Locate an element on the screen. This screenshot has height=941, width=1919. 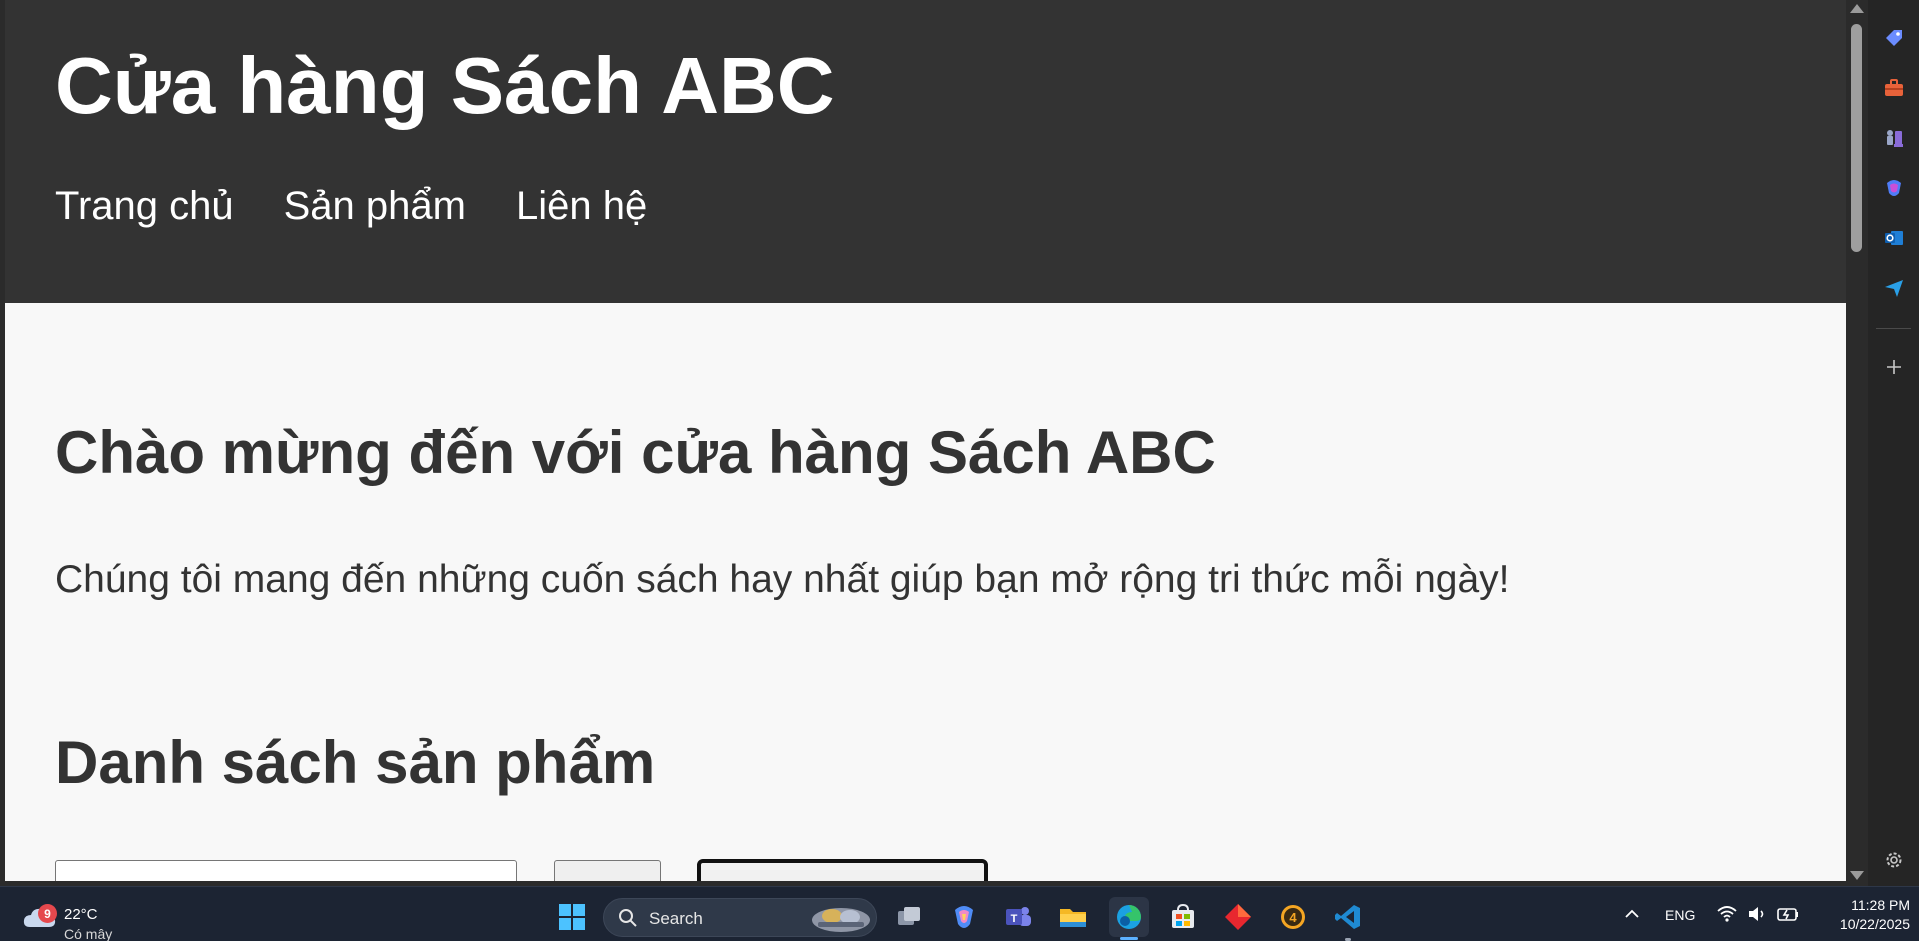
chess-icon is located at coordinates (1894, 138).